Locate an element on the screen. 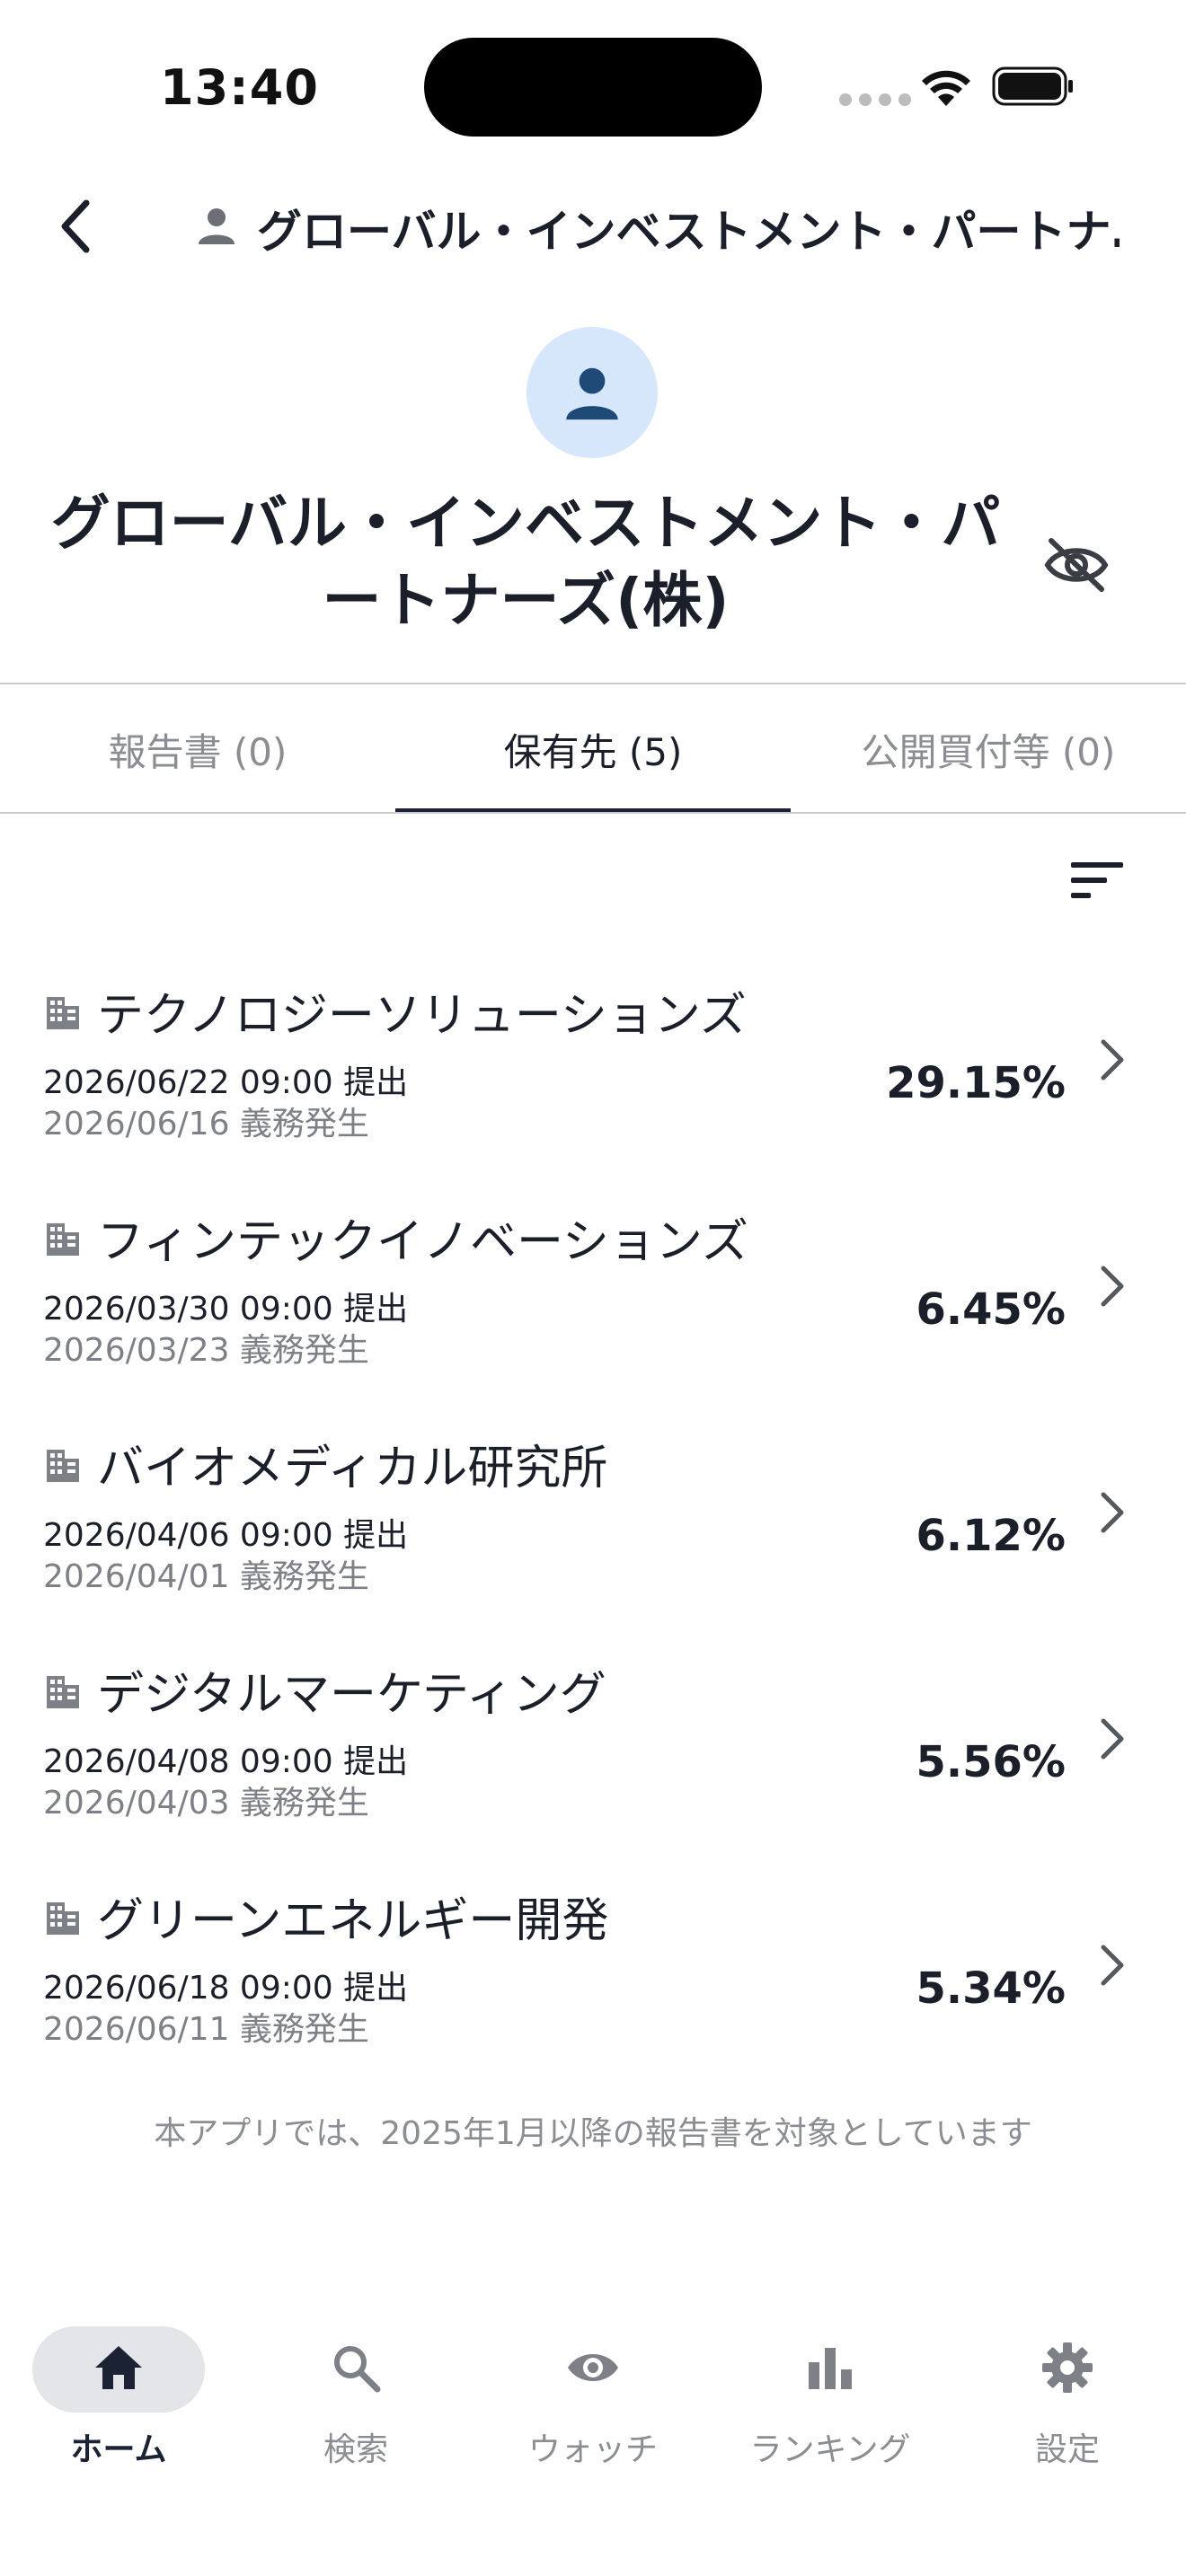 The height and width of the screenshot is (2576, 1186). obligation-date: 2026/03/23 義務発生 is located at coordinates (206, 1350).